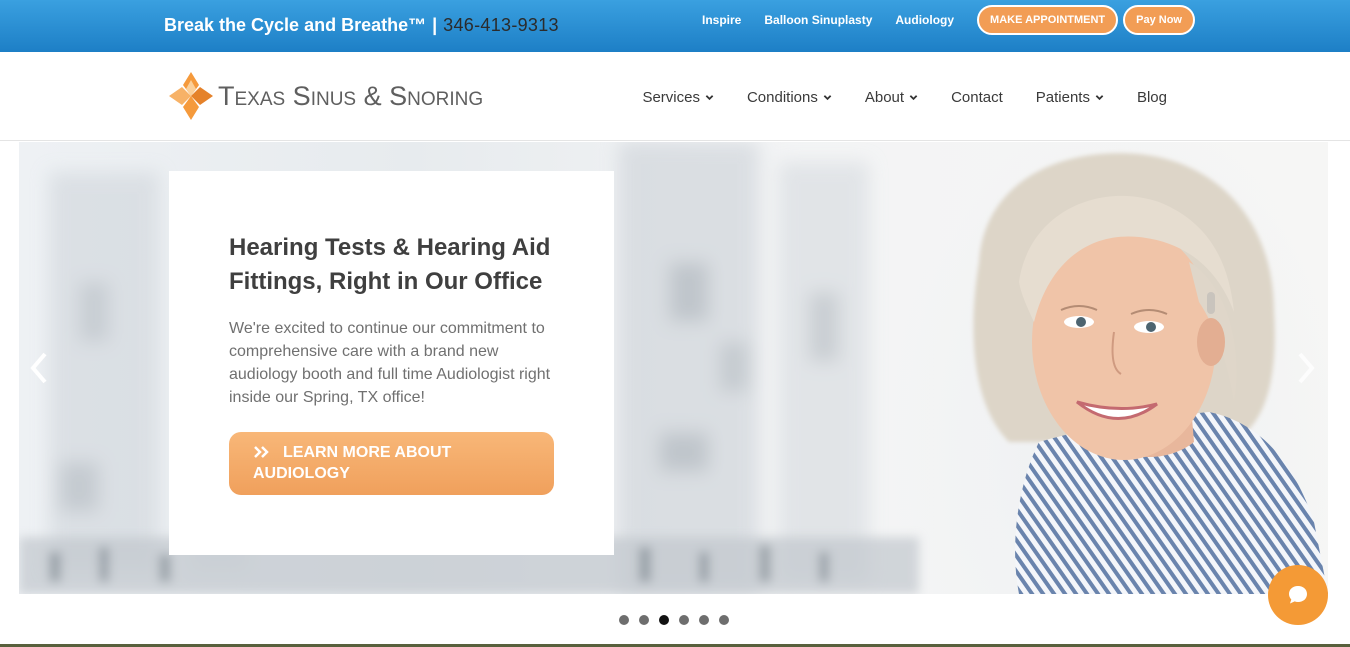 The height and width of the screenshot is (647, 1350). I want to click on top-link-inspire: Inspire, so click(721, 20).